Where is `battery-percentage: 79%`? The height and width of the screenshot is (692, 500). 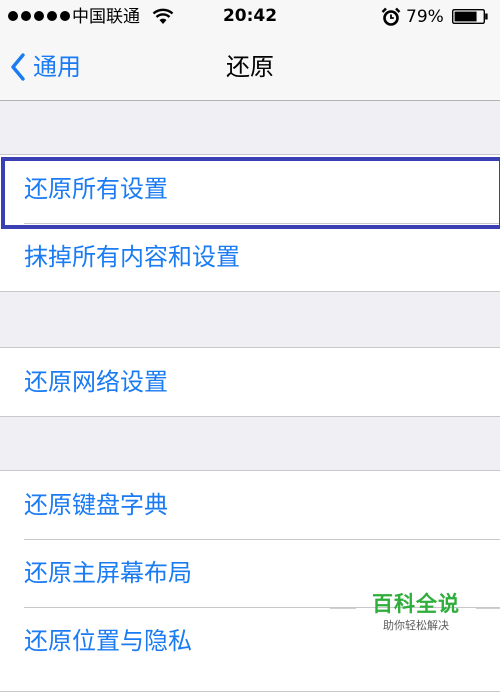
battery-percentage: 79% is located at coordinates (425, 17).